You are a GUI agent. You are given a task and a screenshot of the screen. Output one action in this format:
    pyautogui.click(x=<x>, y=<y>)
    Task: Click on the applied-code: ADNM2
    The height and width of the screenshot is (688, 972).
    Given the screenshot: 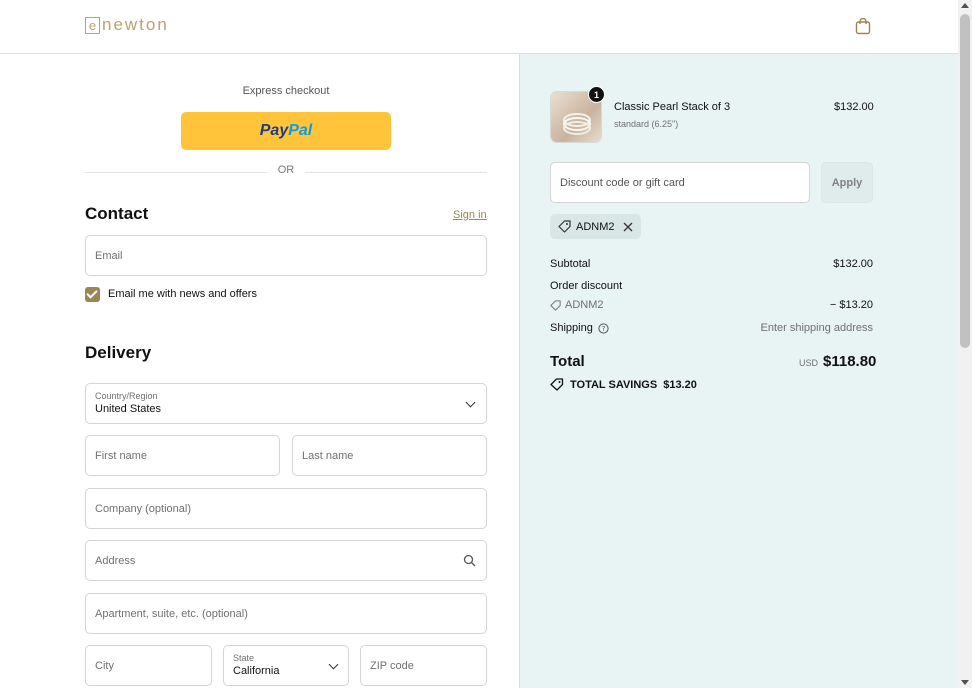 What is the action you would take?
    pyautogui.click(x=595, y=226)
    